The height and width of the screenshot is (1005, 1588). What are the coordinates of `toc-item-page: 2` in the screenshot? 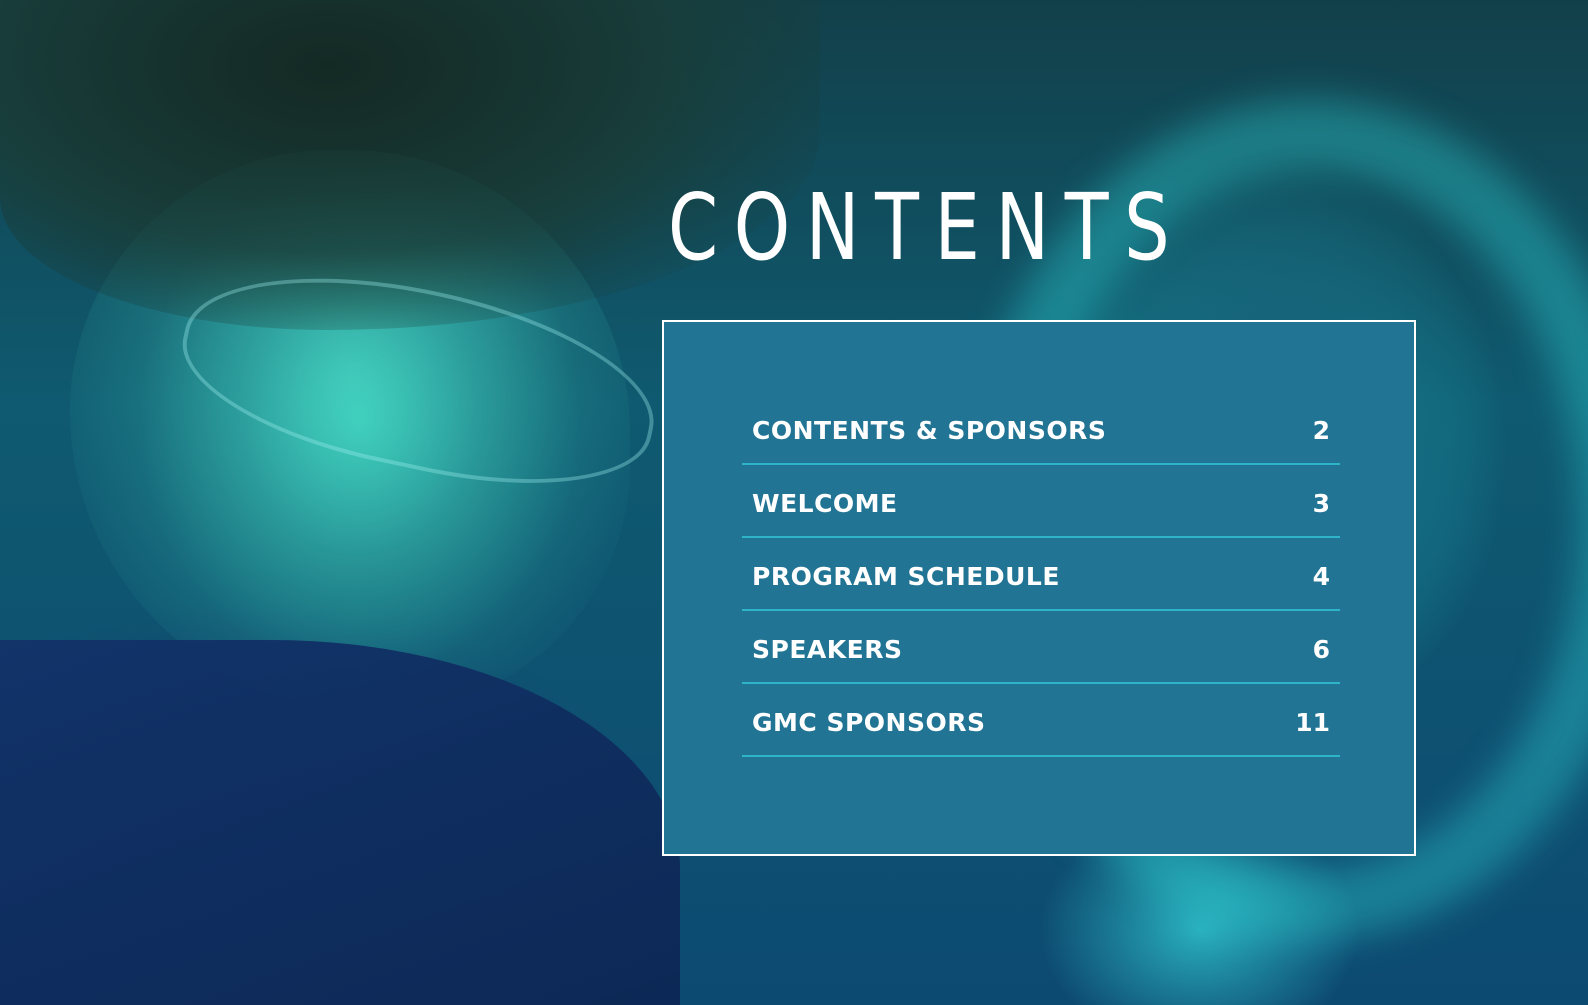 It's located at (1321, 430).